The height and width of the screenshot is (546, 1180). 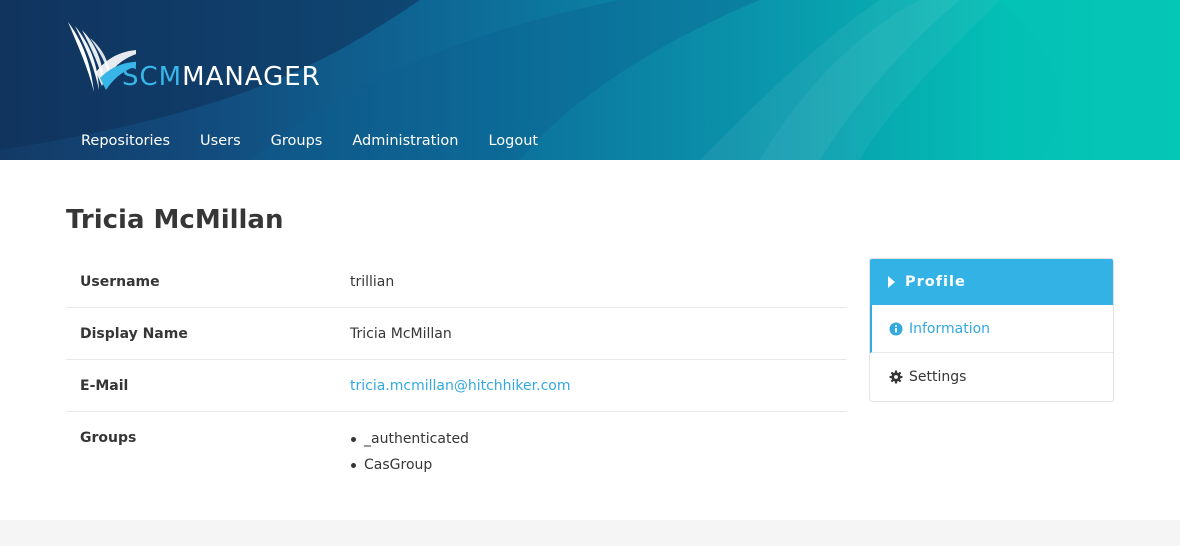 What do you see at coordinates (409, 465) in the screenshot?
I see `group-item: CasGroup` at bounding box center [409, 465].